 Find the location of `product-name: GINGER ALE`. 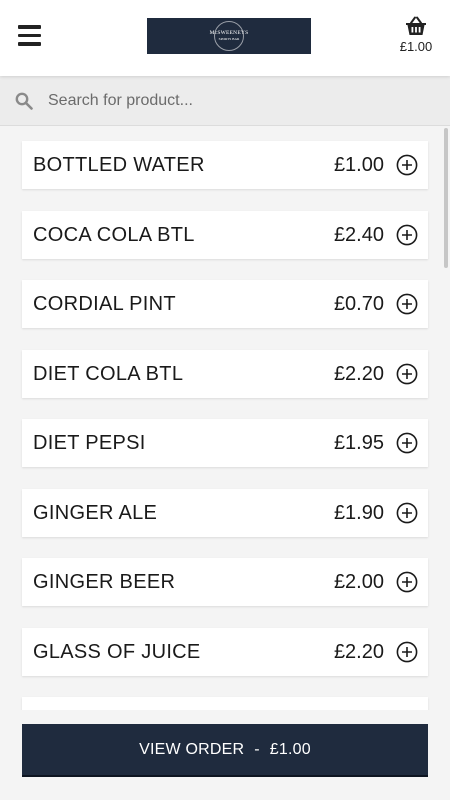

product-name: GINGER ALE is located at coordinates (95, 513).